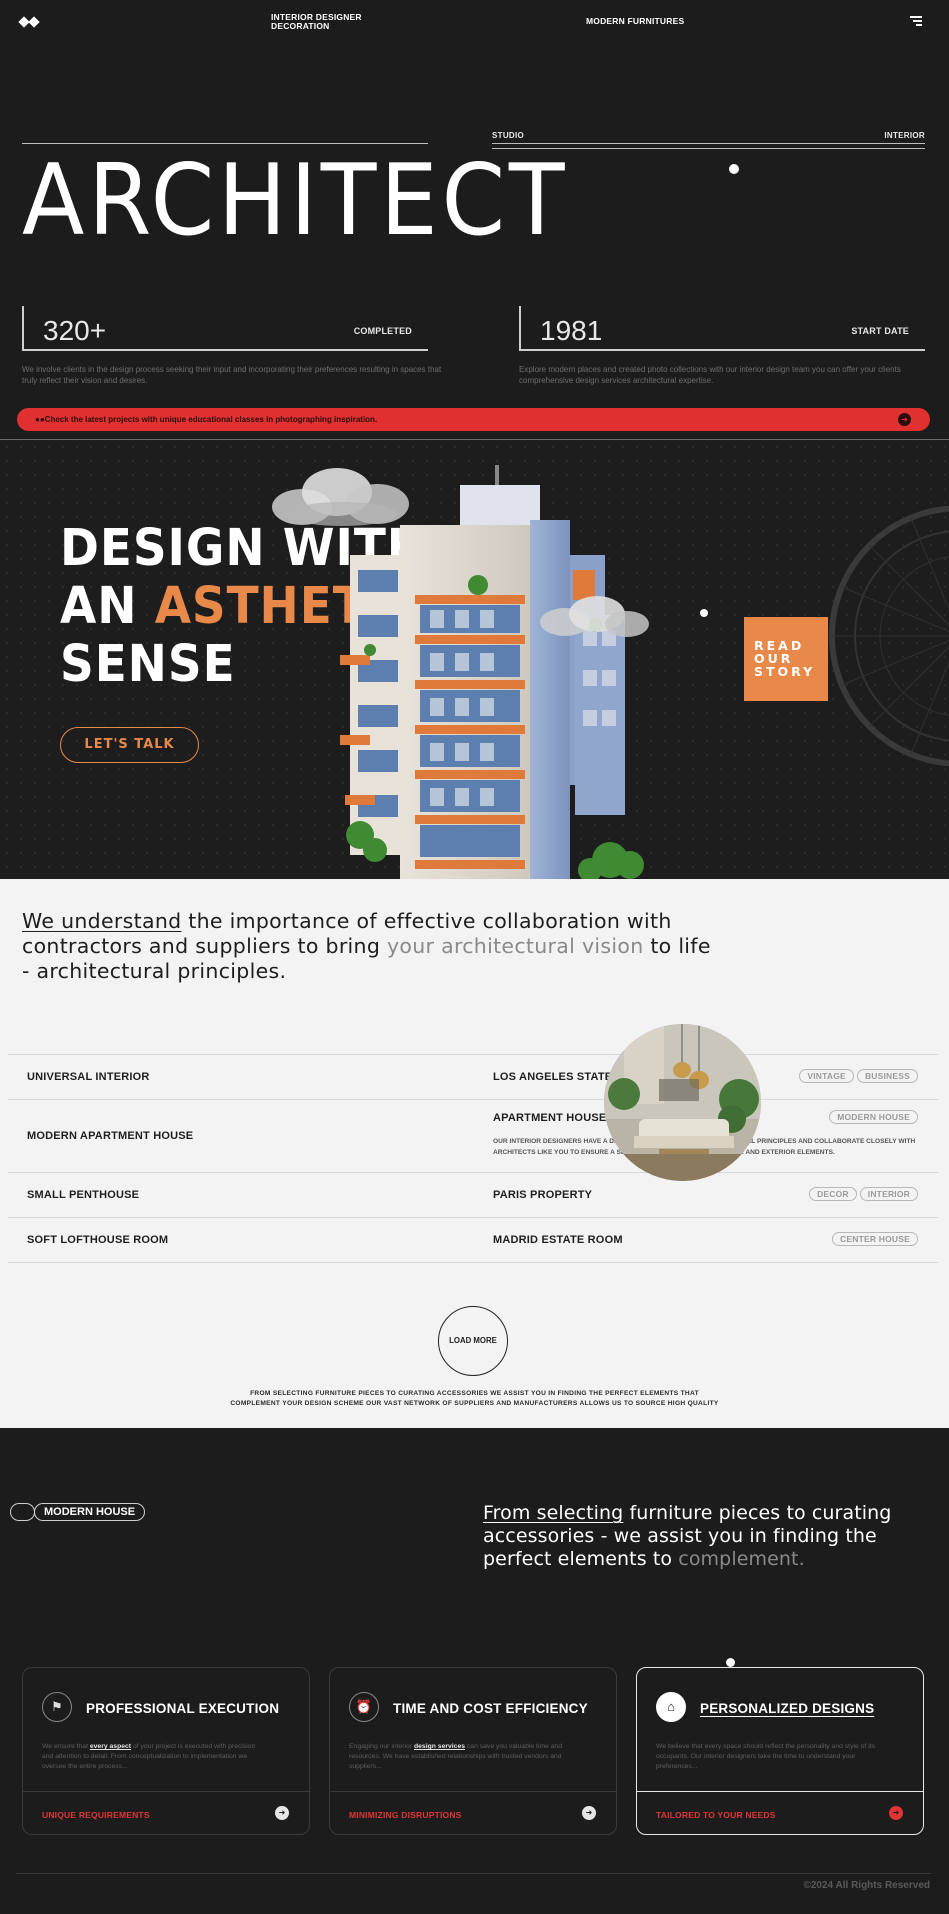 This screenshot has width=949, height=1914. What do you see at coordinates (183, 1708) in the screenshot?
I see `card-title: PROFESSIONAL EXECUTION` at bounding box center [183, 1708].